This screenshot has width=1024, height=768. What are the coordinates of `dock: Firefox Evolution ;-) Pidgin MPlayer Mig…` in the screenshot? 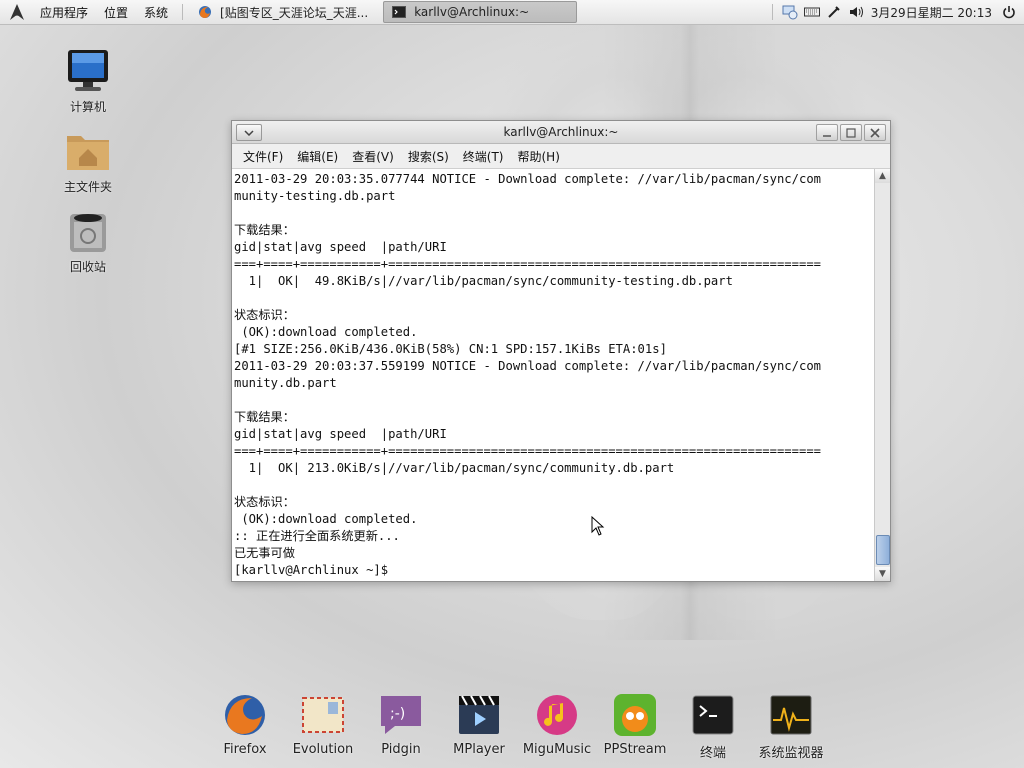 It's located at (520, 725).